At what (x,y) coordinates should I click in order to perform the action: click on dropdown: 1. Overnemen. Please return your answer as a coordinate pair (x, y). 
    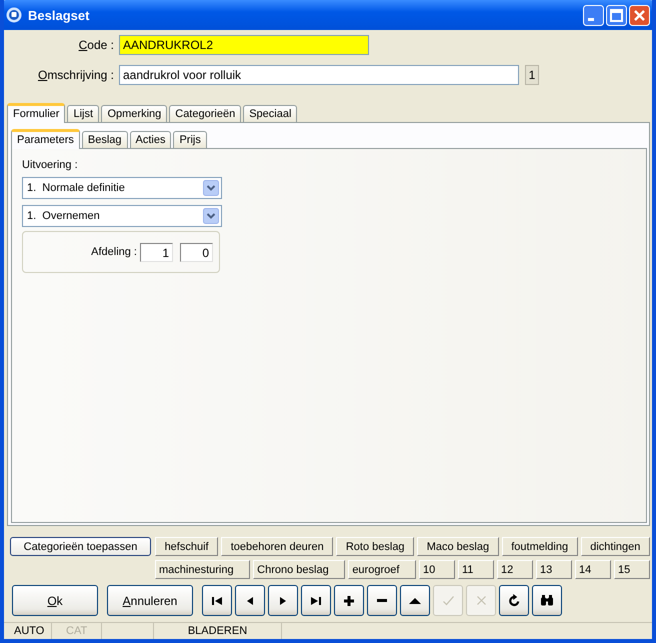
    Looking at the image, I should click on (122, 216).